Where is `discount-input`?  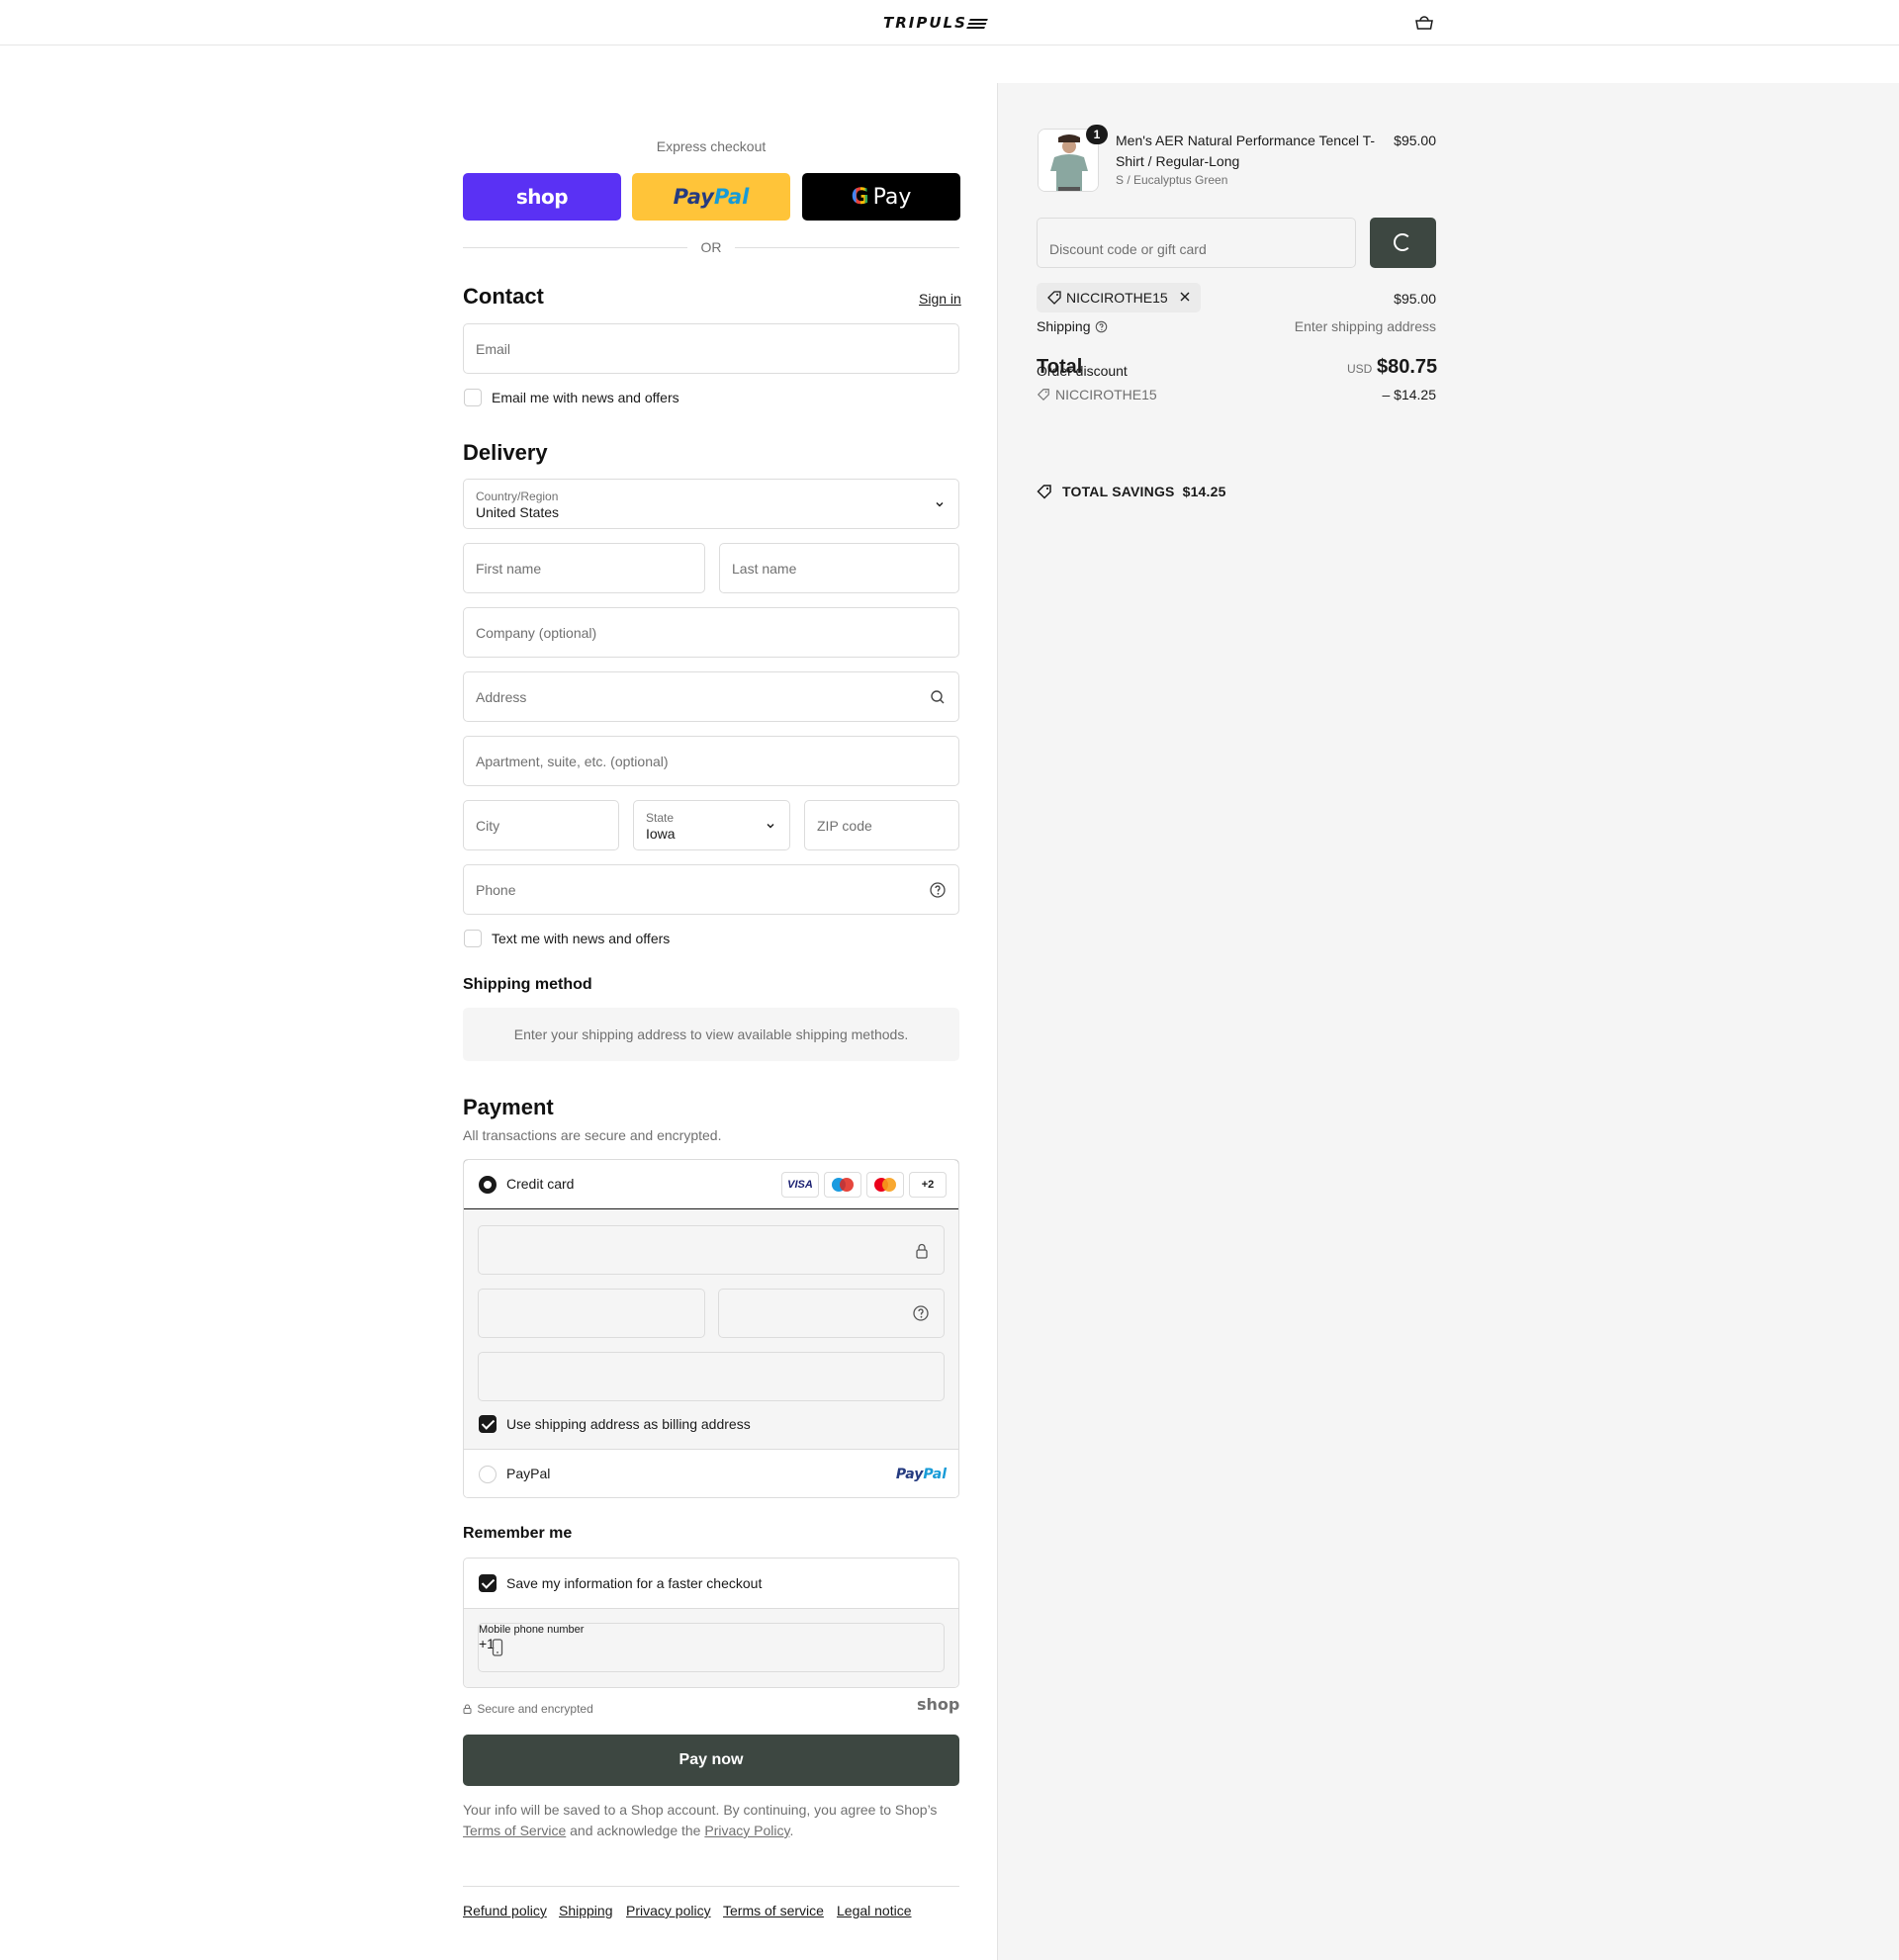 discount-input is located at coordinates (1196, 243).